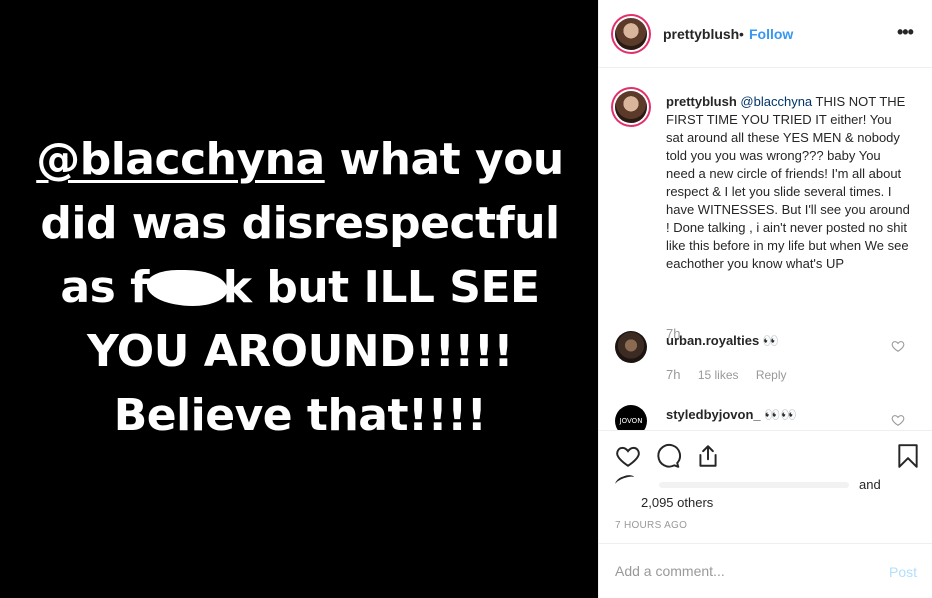 Image resolution: width=932 pixels, height=598 pixels. What do you see at coordinates (631, 34) in the screenshot?
I see `author-avatar` at bounding box center [631, 34].